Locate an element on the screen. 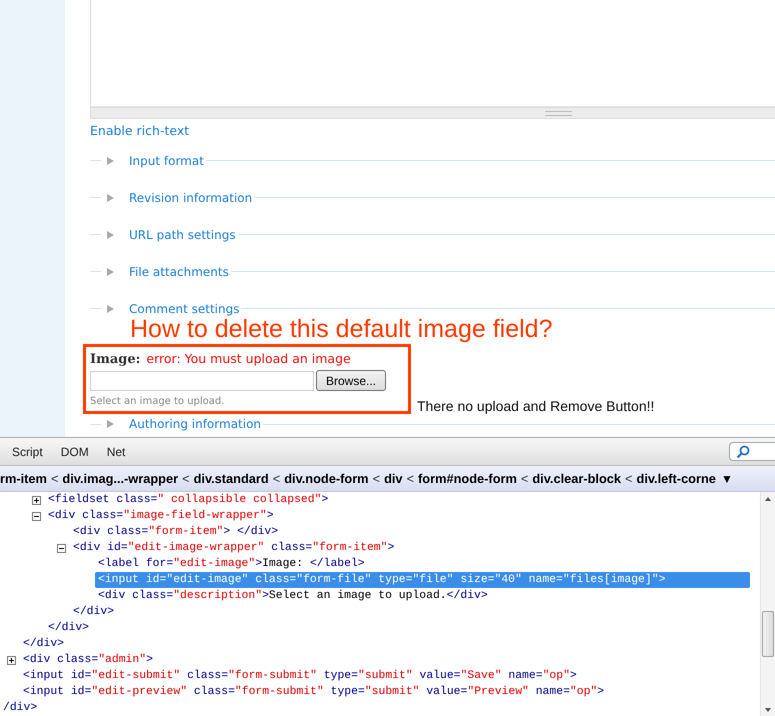 This screenshot has height=716, width=775. fieldset-legend-link: File attachments is located at coordinates (180, 271).